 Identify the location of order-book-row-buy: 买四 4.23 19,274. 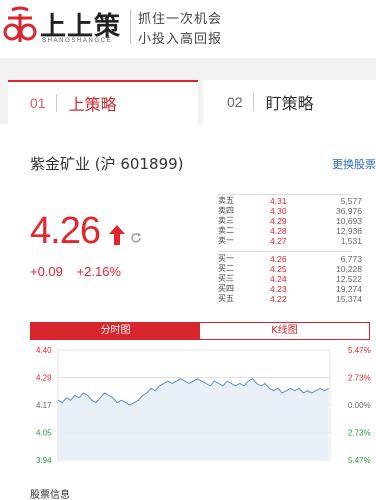
(297, 289).